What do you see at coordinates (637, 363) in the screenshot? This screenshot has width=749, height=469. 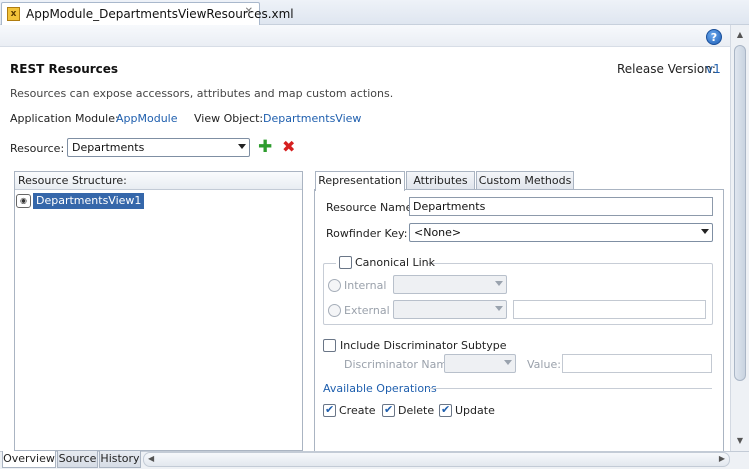 I see `discriminator-value-input` at bounding box center [637, 363].